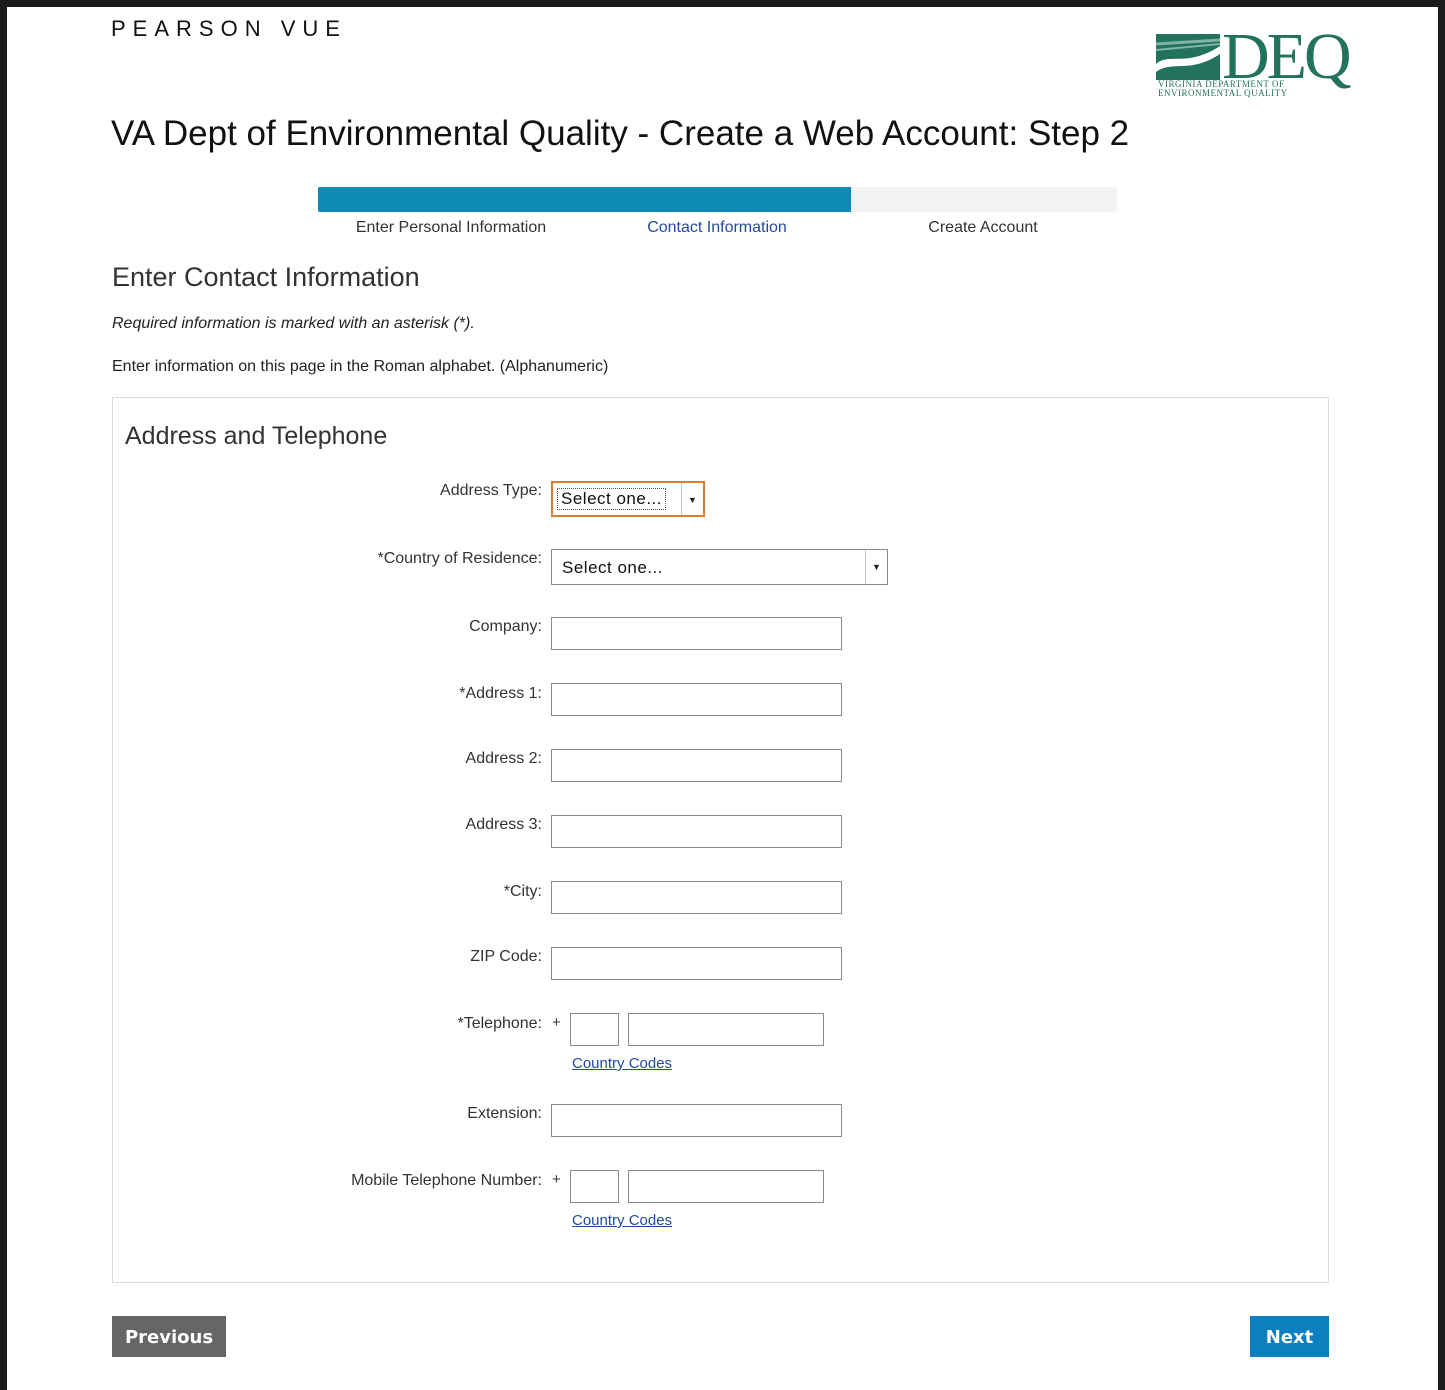 The image size is (1445, 1390). Describe the element at coordinates (726, 1029) in the screenshot. I see `telephone-number-input` at that location.